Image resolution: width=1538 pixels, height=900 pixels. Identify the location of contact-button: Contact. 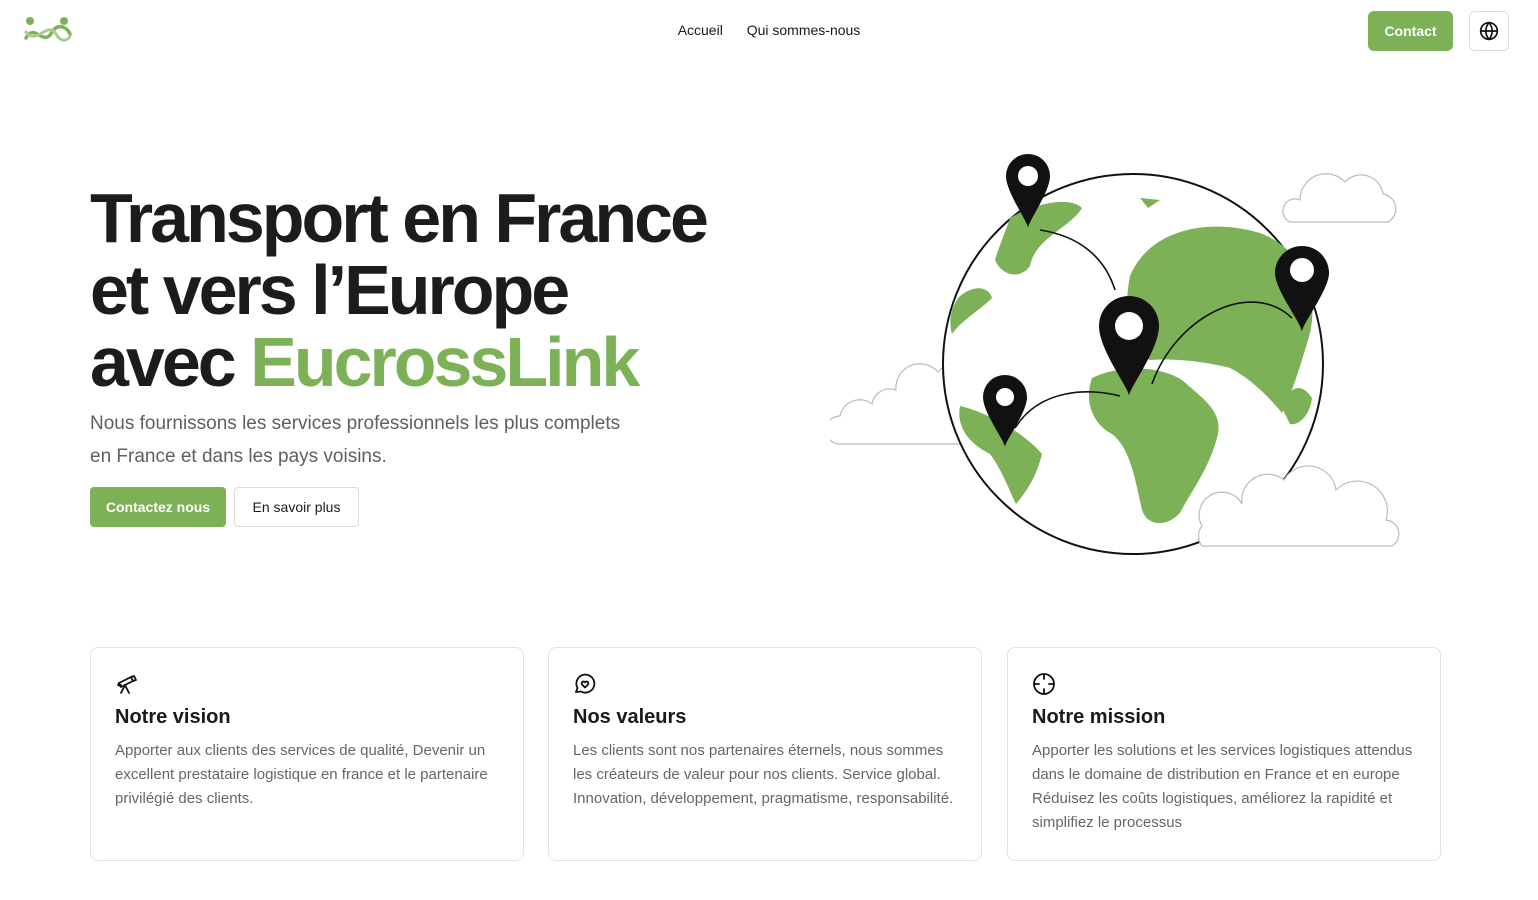
(1410, 31).